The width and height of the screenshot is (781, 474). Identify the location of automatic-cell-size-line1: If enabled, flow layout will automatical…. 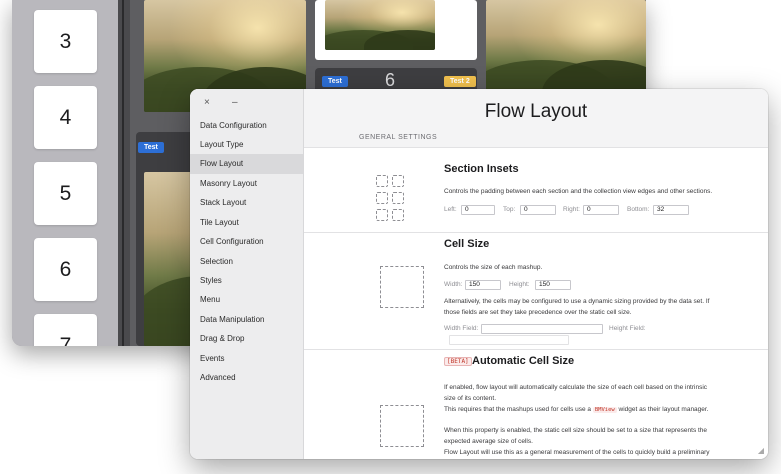
(576, 387).